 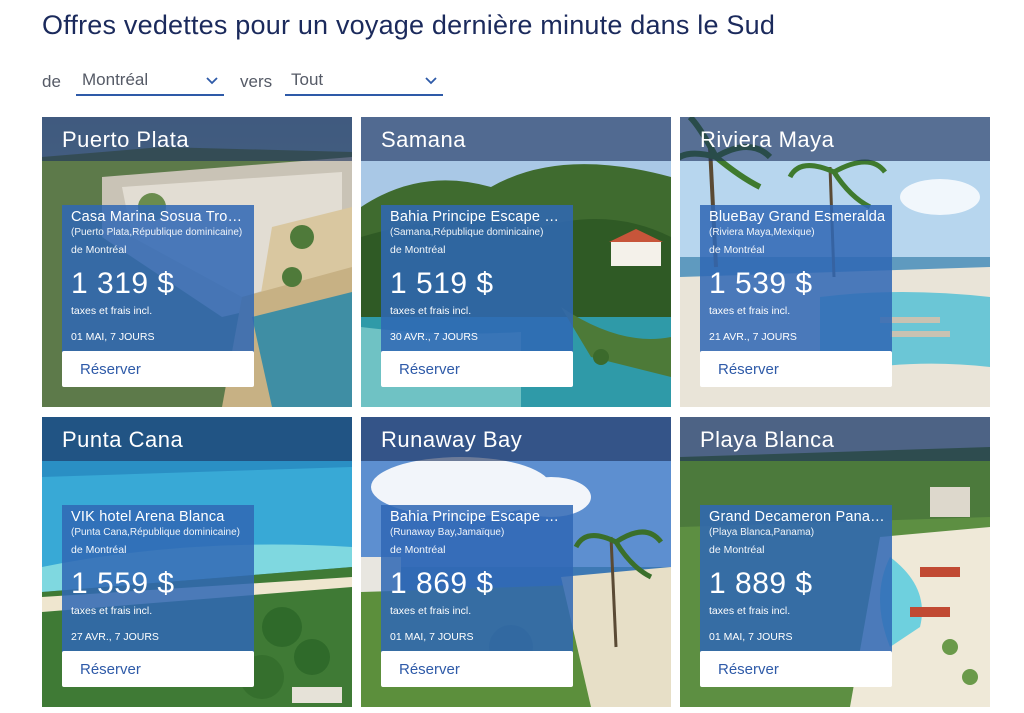 What do you see at coordinates (762, 532) in the screenshot?
I see `hotel-location: (Playa Blanca,Panama)` at bounding box center [762, 532].